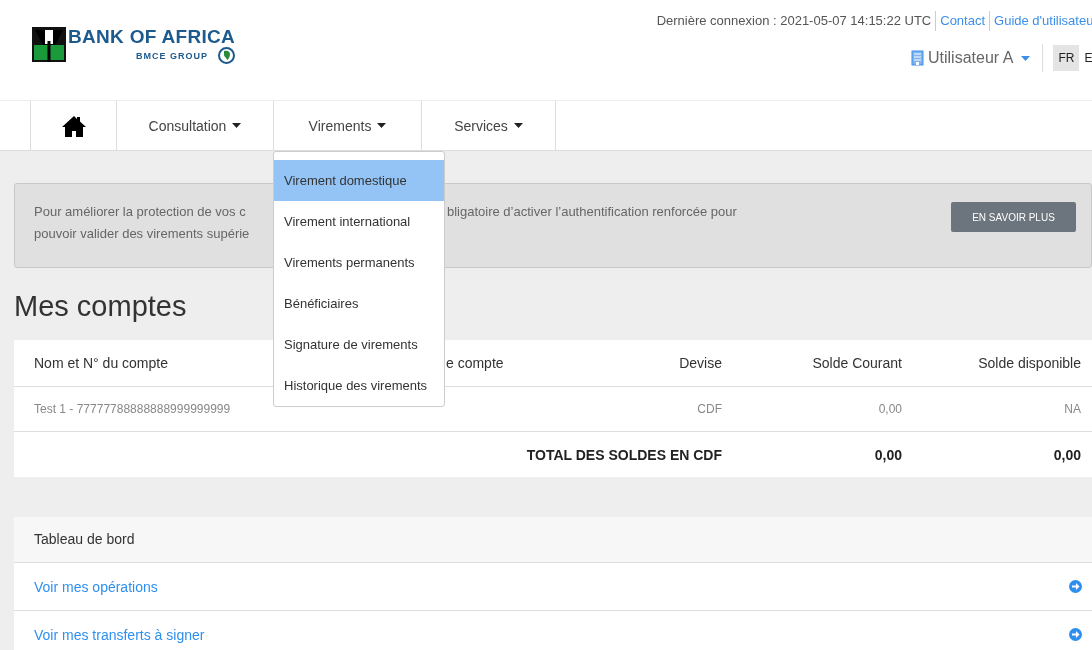 The image size is (1092, 650). What do you see at coordinates (49, 44) in the screenshot?
I see `logo-icon` at bounding box center [49, 44].